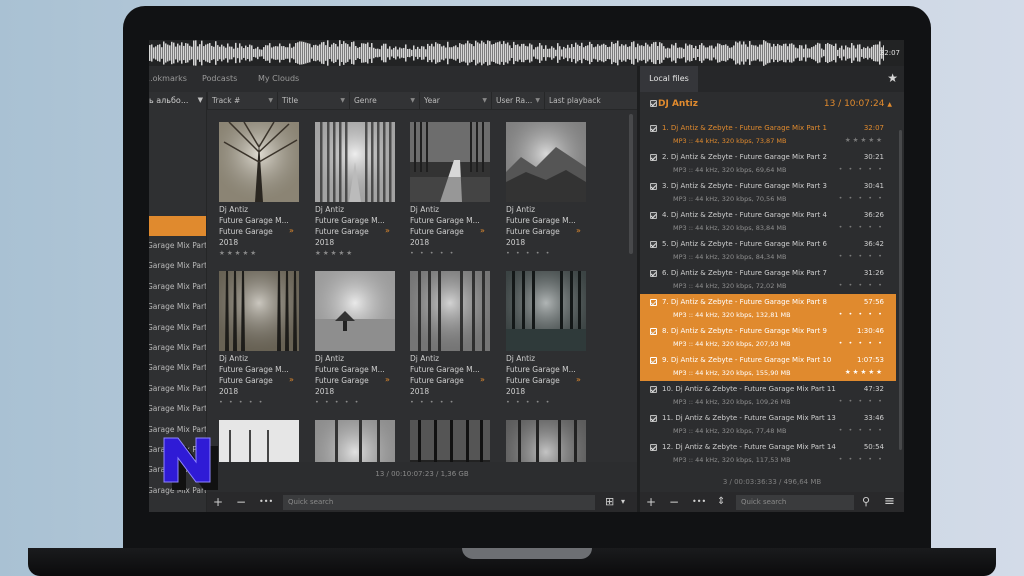 Image resolution: width=1024 pixels, height=576 pixels. Describe the element at coordinates (590, 101) in the screenshot. I see `column-last-playback: Last playback` at that location.